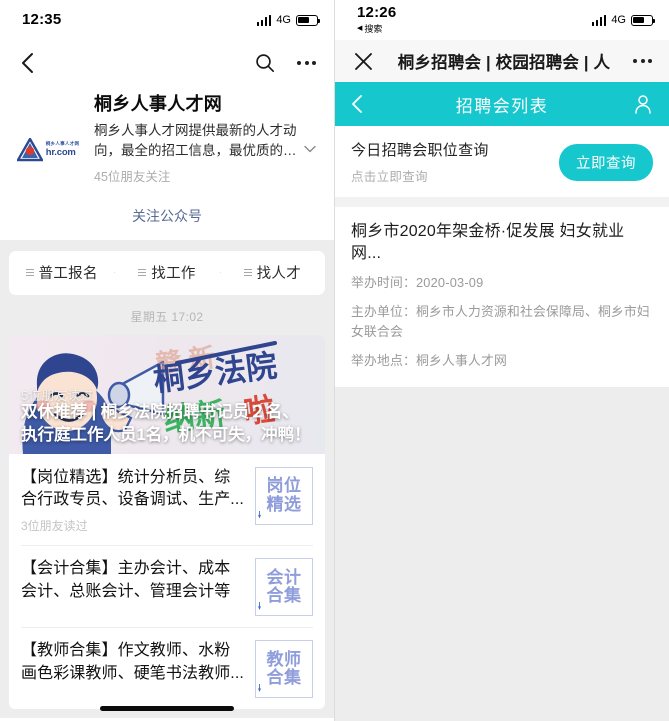 Image resolution: width=669 pixels, height=721 pixels. I want to click on logo-wrap: 桐乡人事人才网 hr.com, so click(47, 149).